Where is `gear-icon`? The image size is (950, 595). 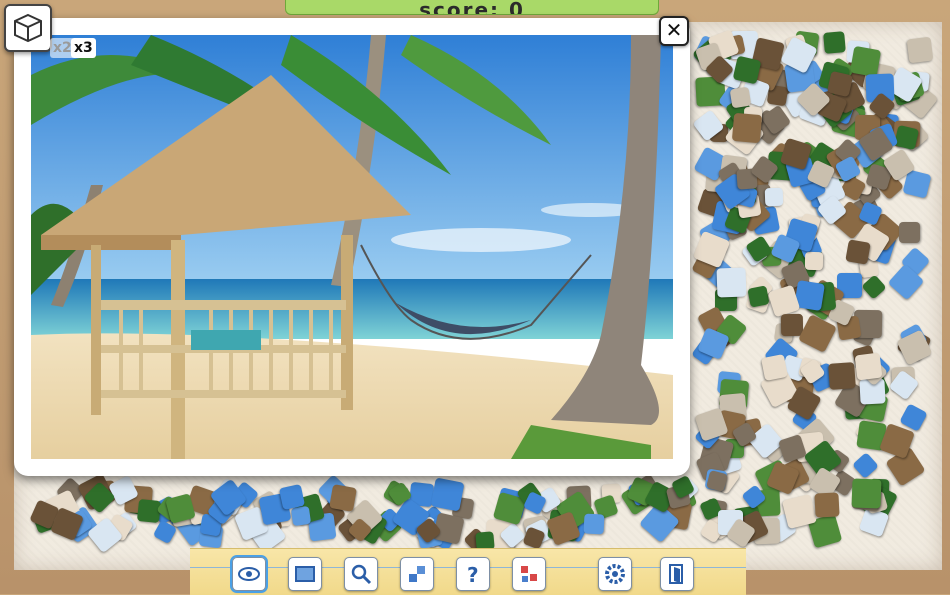
gear-icon is located at coordinates (615, 574).